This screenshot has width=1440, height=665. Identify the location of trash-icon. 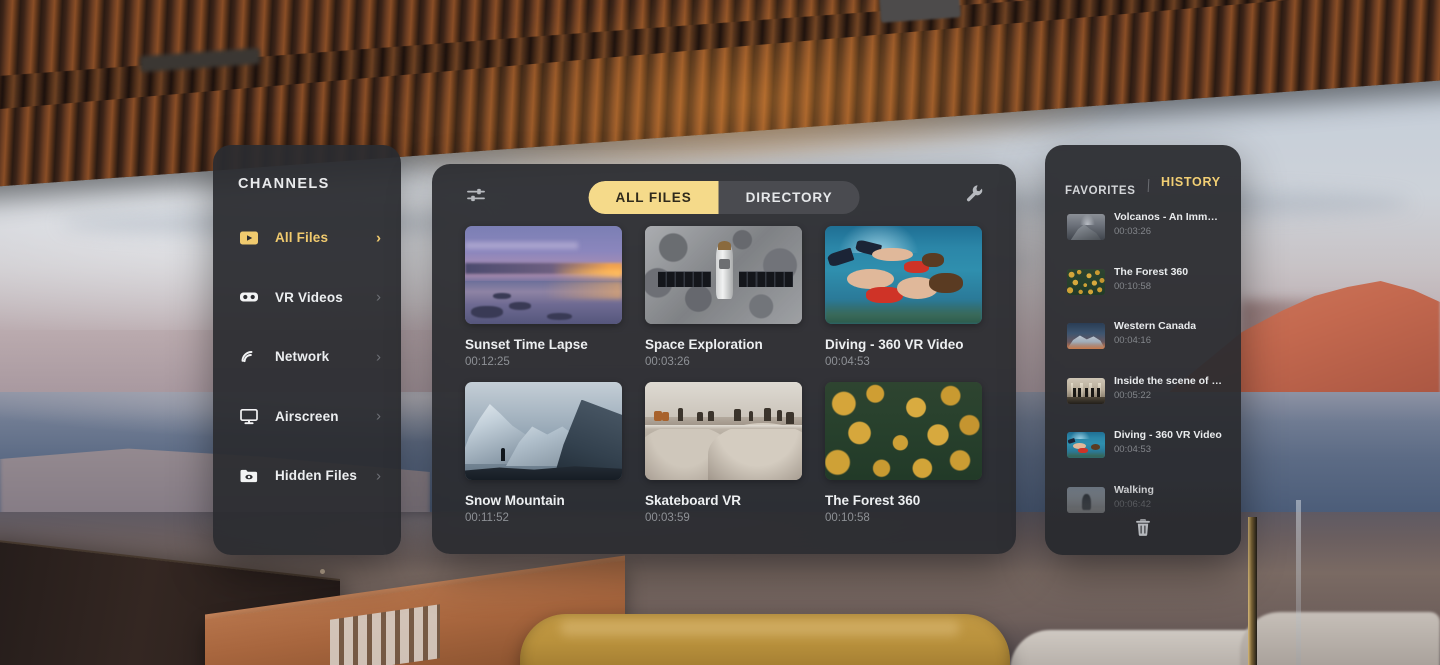
(1143, 530).